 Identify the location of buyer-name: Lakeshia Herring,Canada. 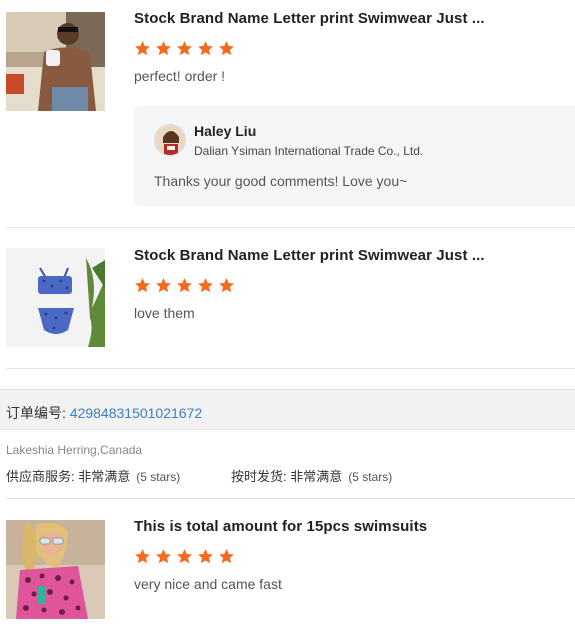
(74, 450).